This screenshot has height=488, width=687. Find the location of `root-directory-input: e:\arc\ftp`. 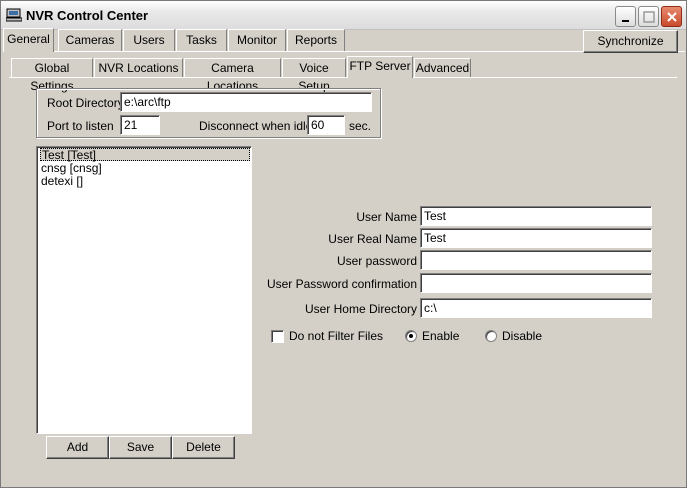

root-directory-input: e:\arc\ftp is located at coordinates (246, 102).